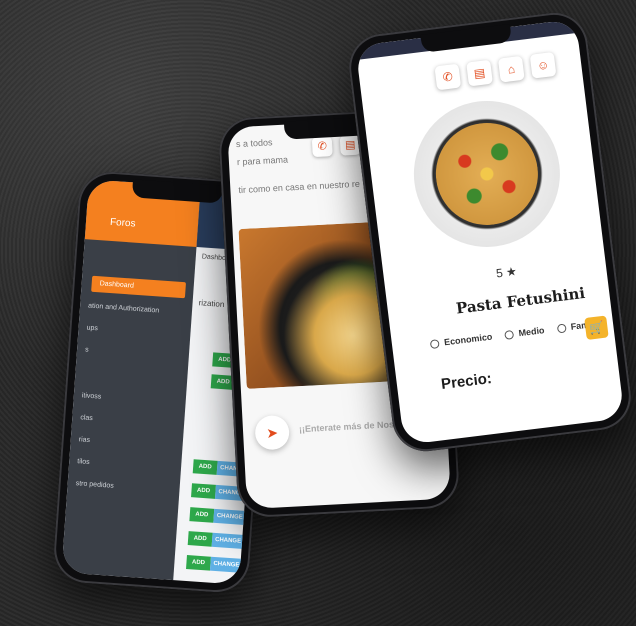 Image resolution: width=636 pixels, height=626 pixels. What do you see at coordinates (520, 300) in the screenshot?
I see `product-name: Pasta Fetushini` at bounding box center [520, 300].